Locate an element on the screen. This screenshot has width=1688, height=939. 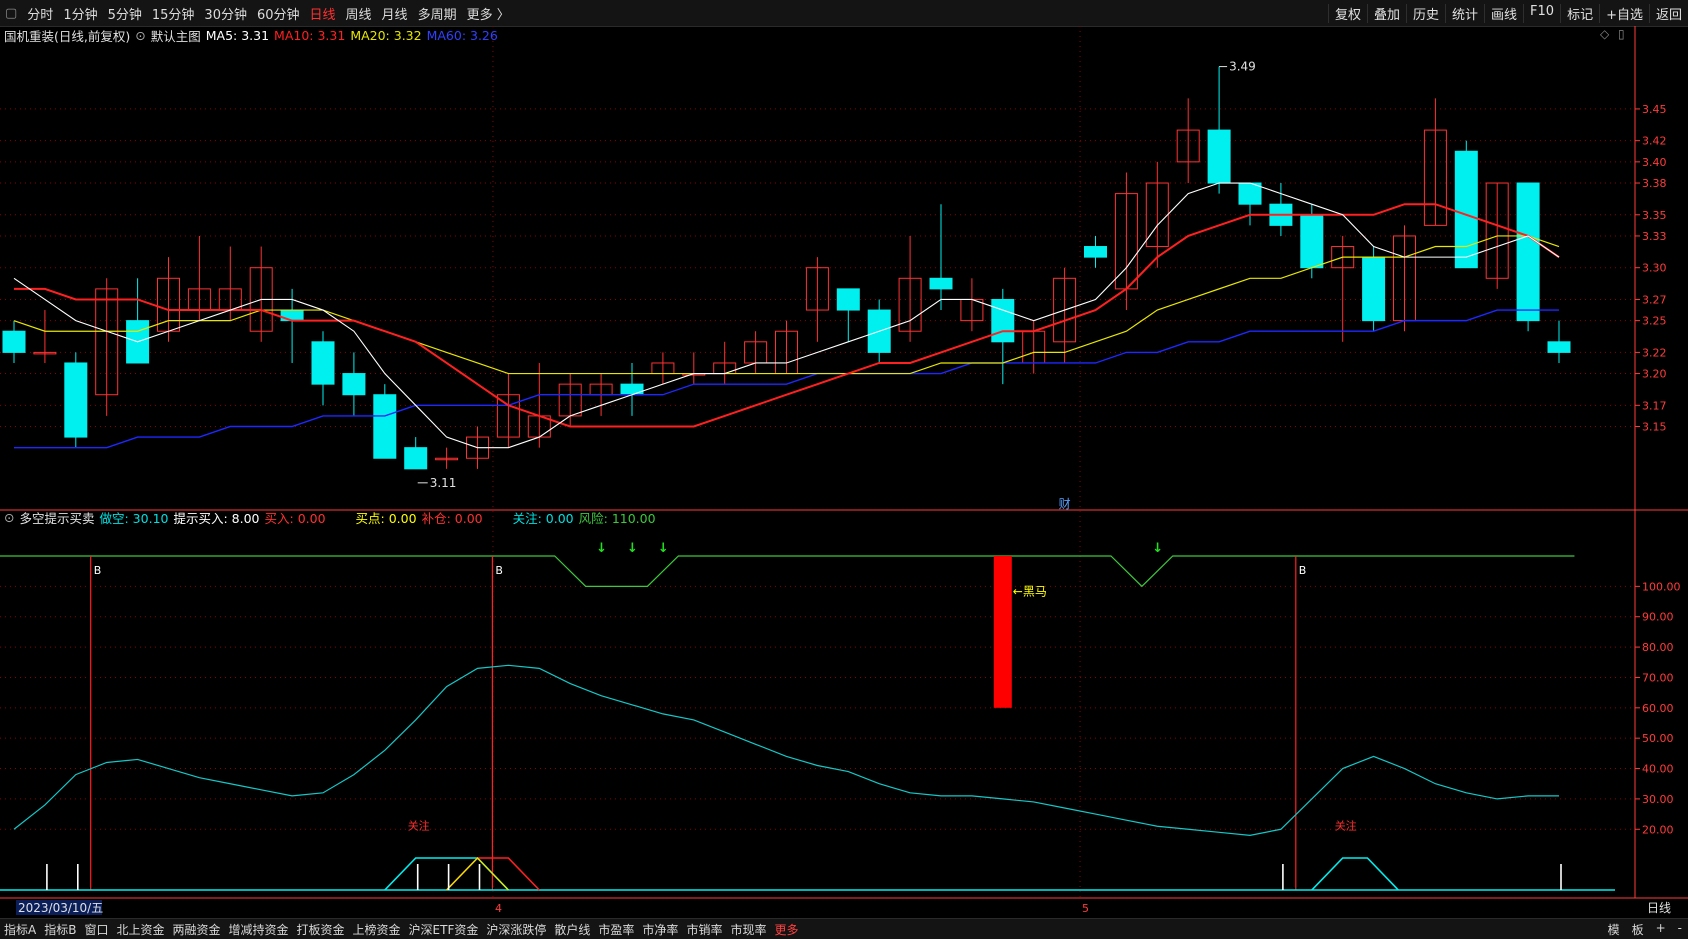
bottom-right-controls: 模板 + - is located at coordinates (1645, 929).